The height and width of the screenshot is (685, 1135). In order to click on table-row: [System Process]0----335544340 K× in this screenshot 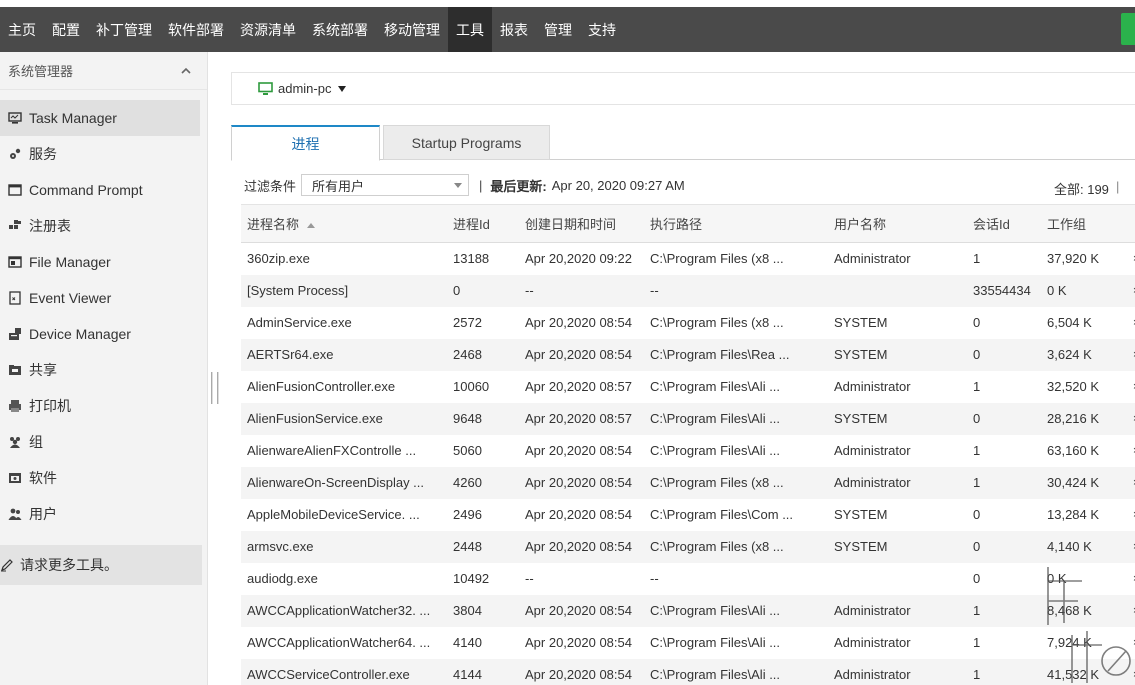, I will do `click(688, 290)`.